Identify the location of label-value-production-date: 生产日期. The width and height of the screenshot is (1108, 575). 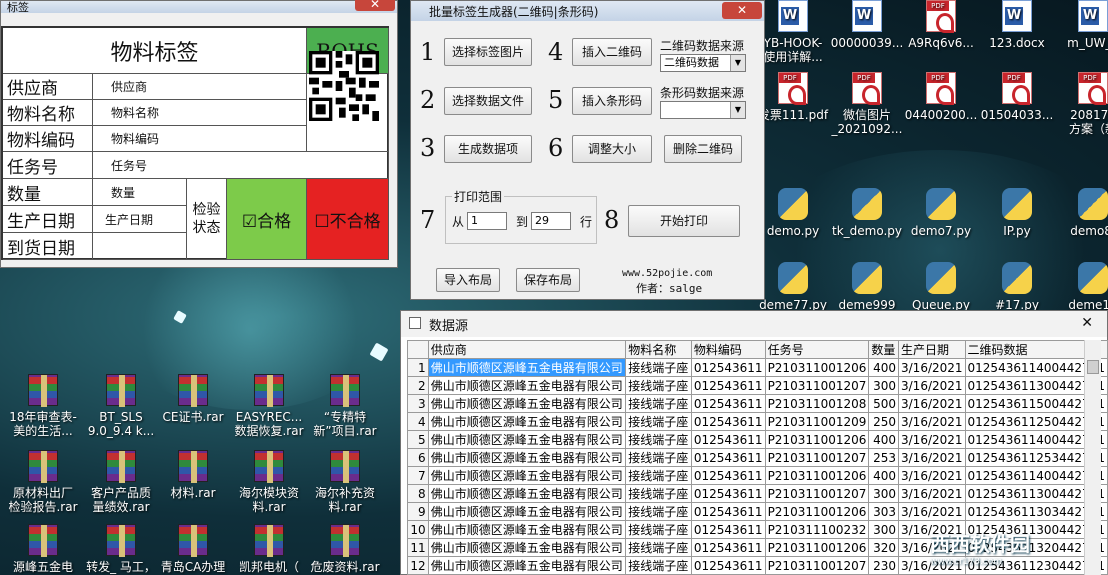
(140, 219).